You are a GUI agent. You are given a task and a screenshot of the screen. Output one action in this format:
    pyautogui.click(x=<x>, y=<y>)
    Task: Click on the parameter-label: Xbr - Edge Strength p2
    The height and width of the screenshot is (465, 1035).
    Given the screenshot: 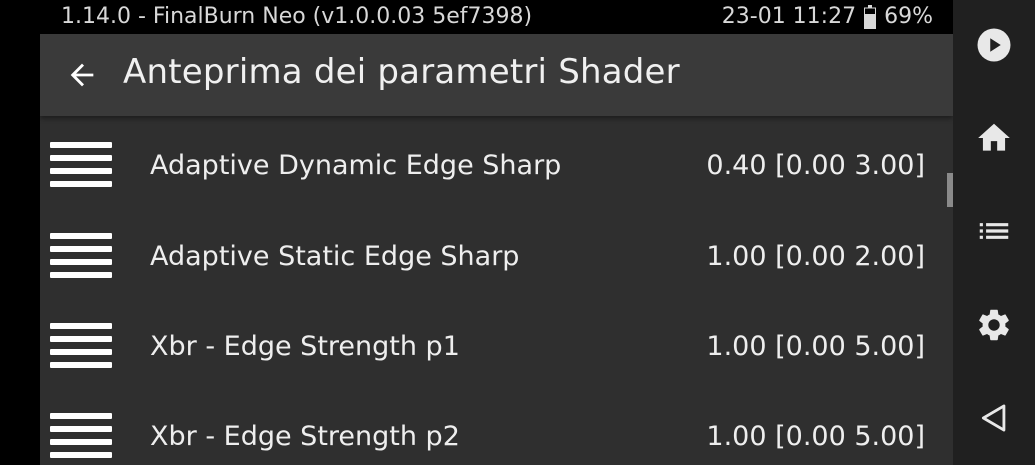 What is the action you would take?
    pyautogui.click(x=305, y=436)
    